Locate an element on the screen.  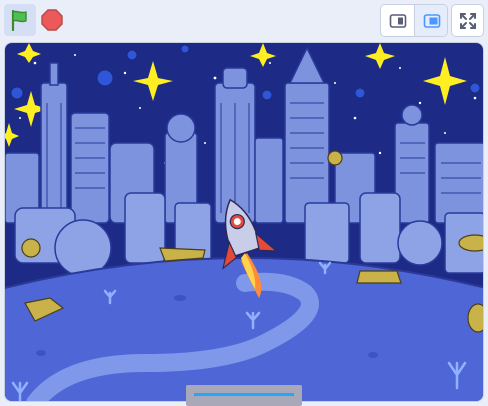
green-flag-button is located at coordinates (20, 20).